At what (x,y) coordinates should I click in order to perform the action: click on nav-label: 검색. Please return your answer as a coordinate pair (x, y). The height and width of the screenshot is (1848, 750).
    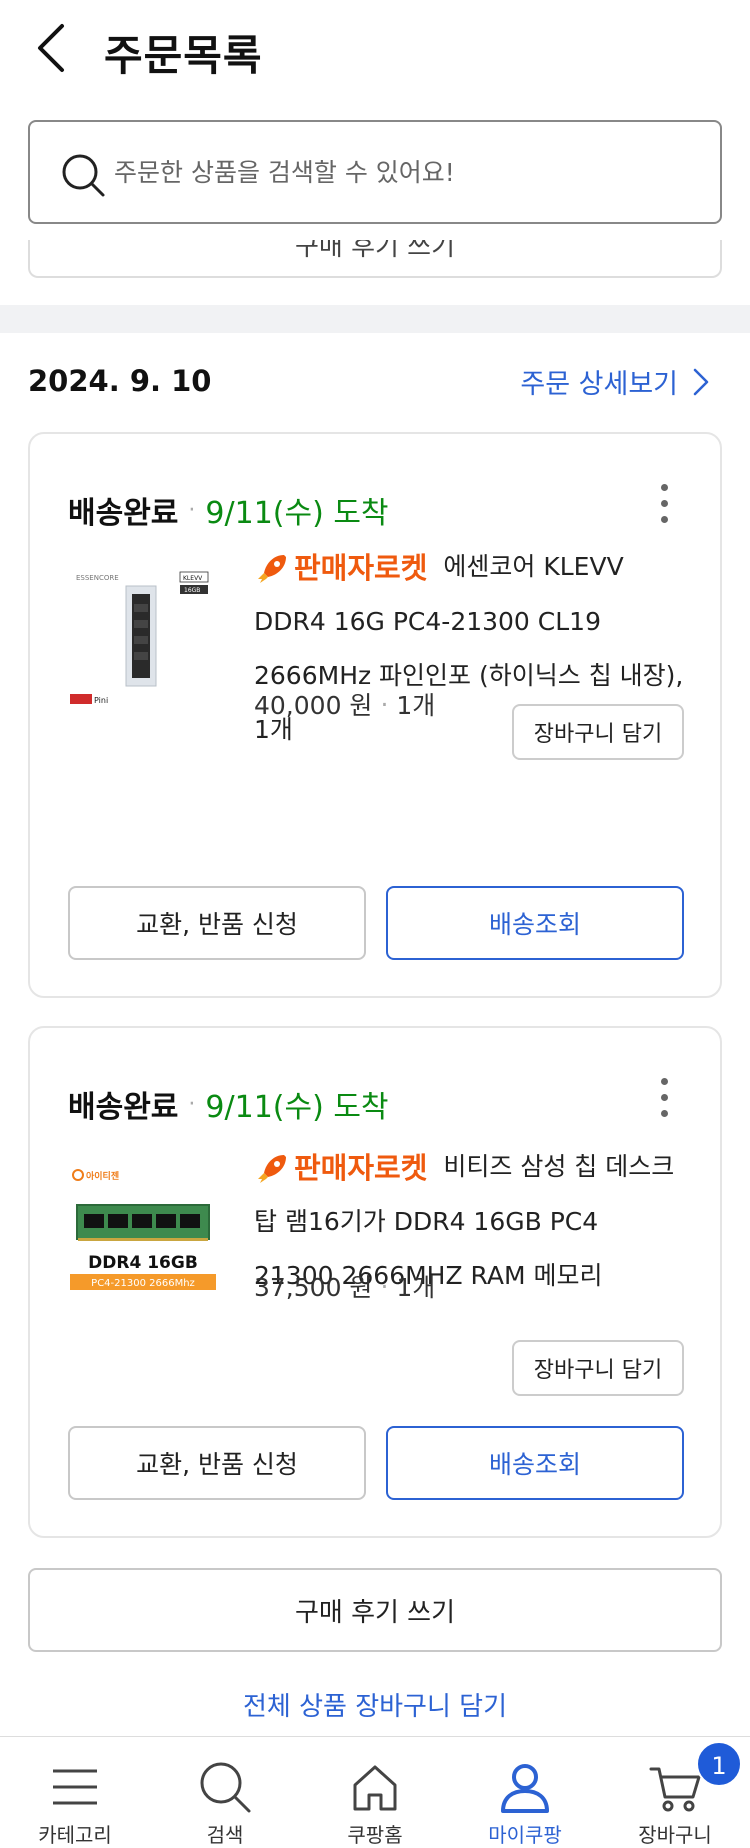
    Looking at the image, I should click on (225, 1835).